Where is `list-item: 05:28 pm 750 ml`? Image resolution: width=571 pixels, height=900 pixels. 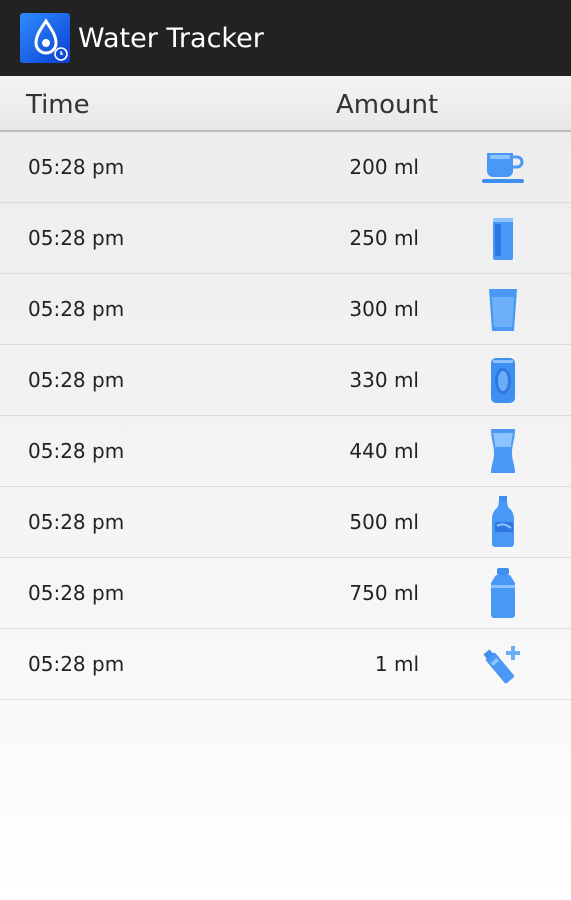
list-item: 05:28 pm 750 ml is located at coordinates (285, 593).